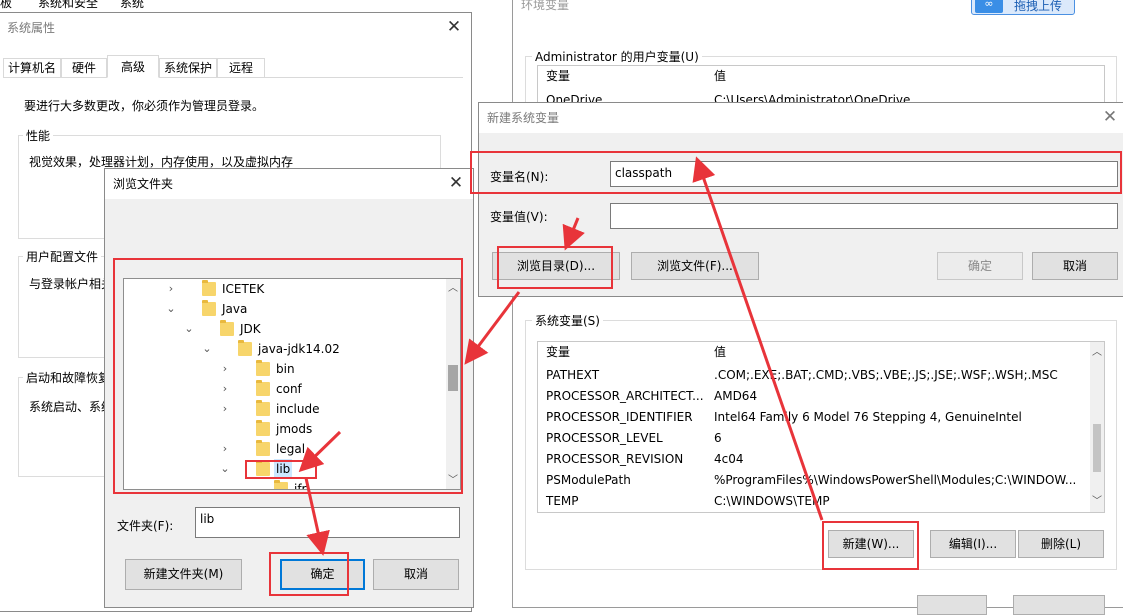 The width and height of the screenshot is (1123, 615). I want to click on cell-name: TEMP, so click(562, 501).